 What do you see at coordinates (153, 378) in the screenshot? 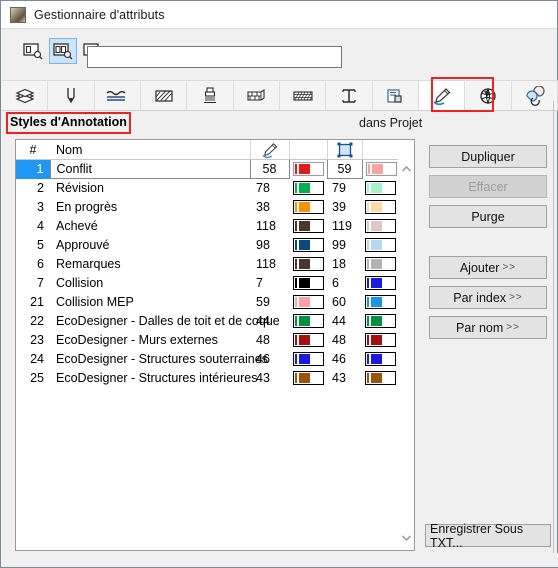
I see `row-name: EcoDesigner - Structures intérieures` at bounding box center [153, 378].